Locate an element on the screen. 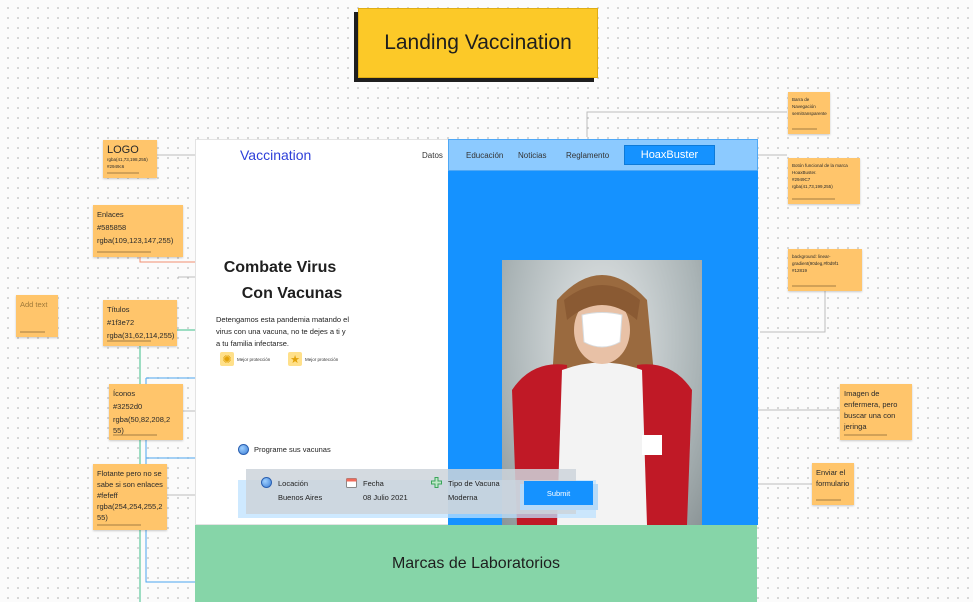 The image size is (973, 602). clock-icon is located at coordinates (243, 449).